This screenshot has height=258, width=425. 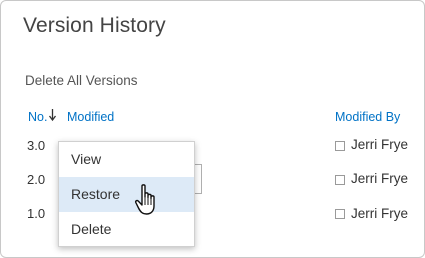 What do you see at coordinates (94, 25) in the screenshot?
I see `page-title: Version History` at bounding box center [94, 25].